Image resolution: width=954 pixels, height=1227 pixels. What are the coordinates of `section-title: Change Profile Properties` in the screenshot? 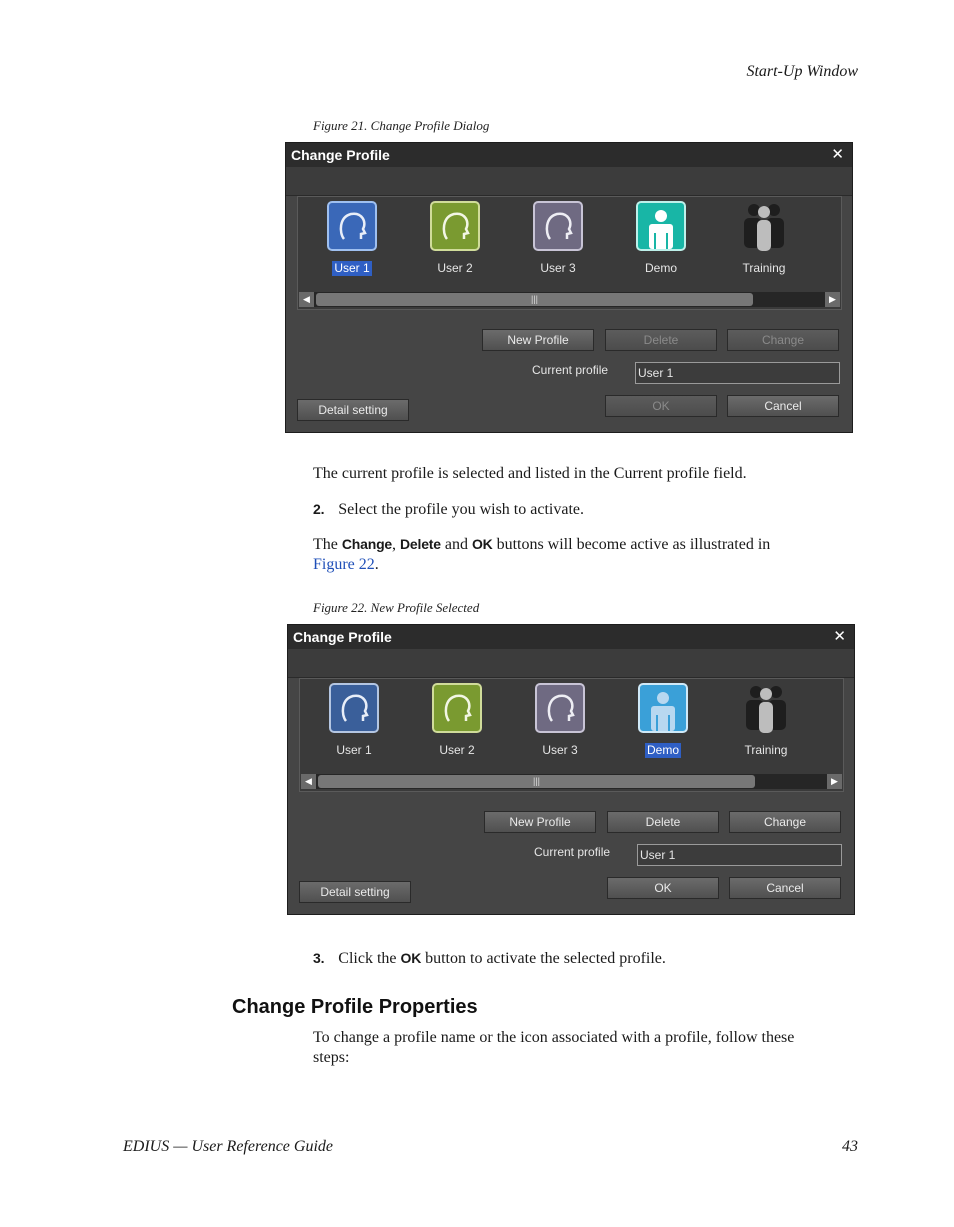 It's located at (355, 1007).